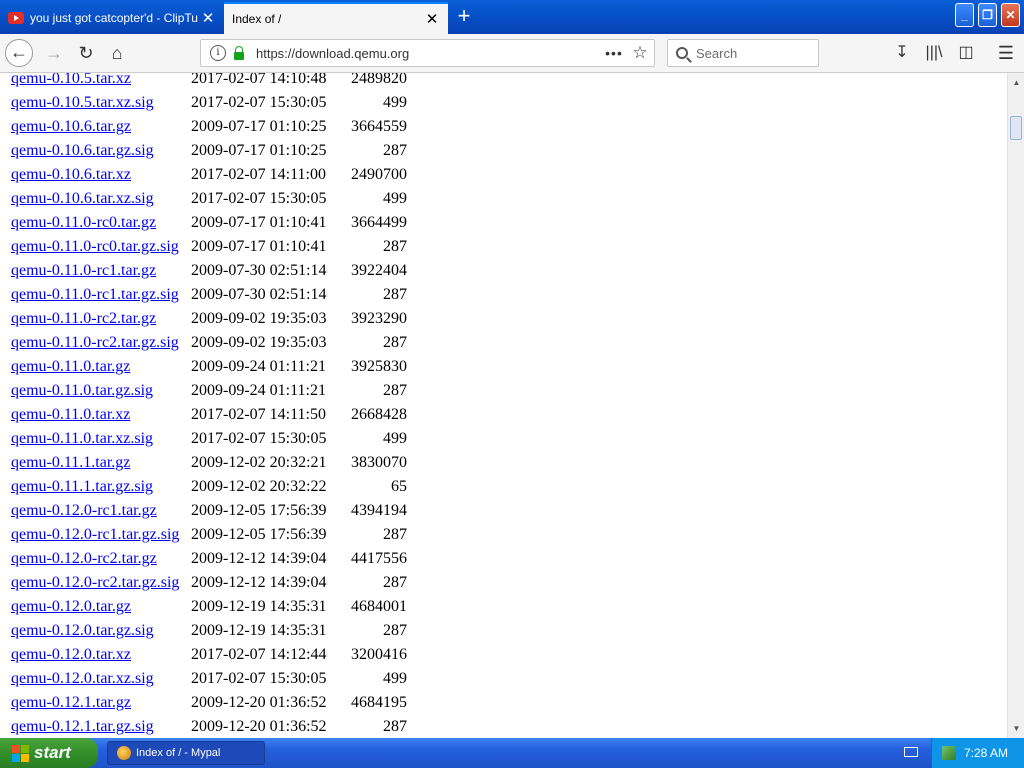  What do you see at coordinates (614, 53) in the screenshot?
I see `page-actions-icon: •••` at bounding box center [614, 53].